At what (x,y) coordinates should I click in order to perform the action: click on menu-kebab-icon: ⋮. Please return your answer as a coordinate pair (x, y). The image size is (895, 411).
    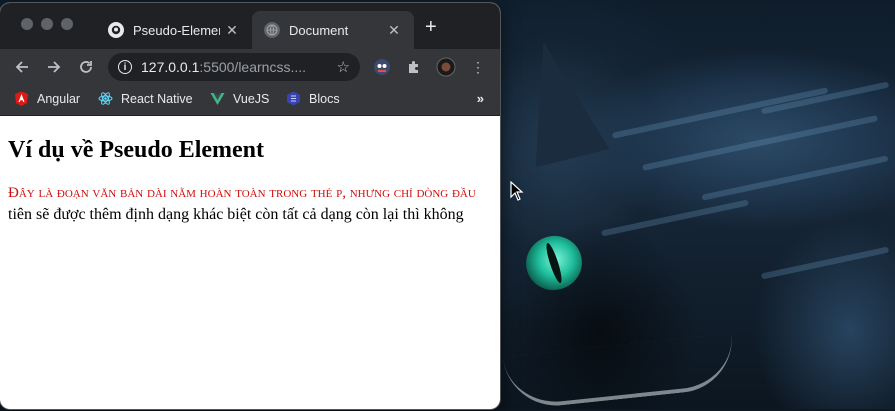
    Looking at the image, I should click on (478, 67).